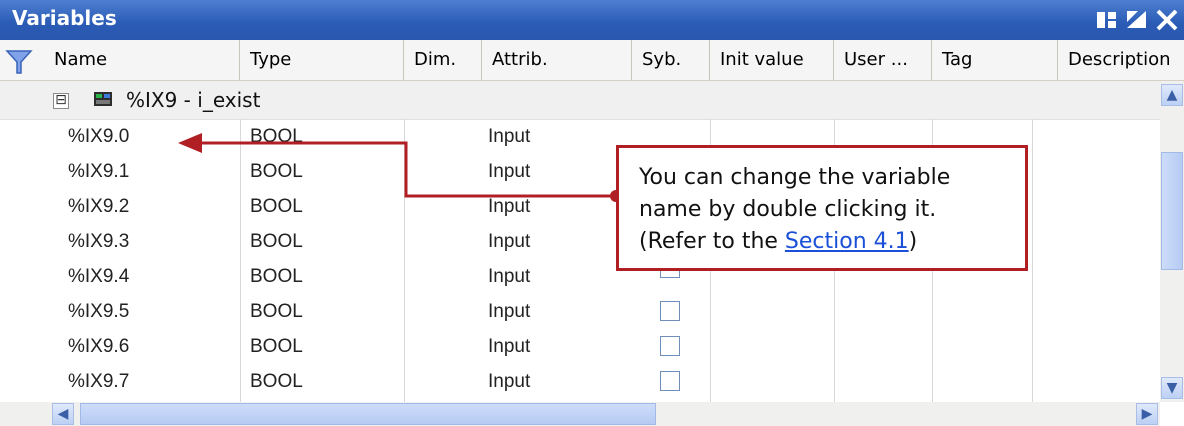 This screenshot has height=426, width=1184. Describe the element at coordinates (712, 241) in the screenshot. I see `callout-prefix: (Refer to the` at that location.